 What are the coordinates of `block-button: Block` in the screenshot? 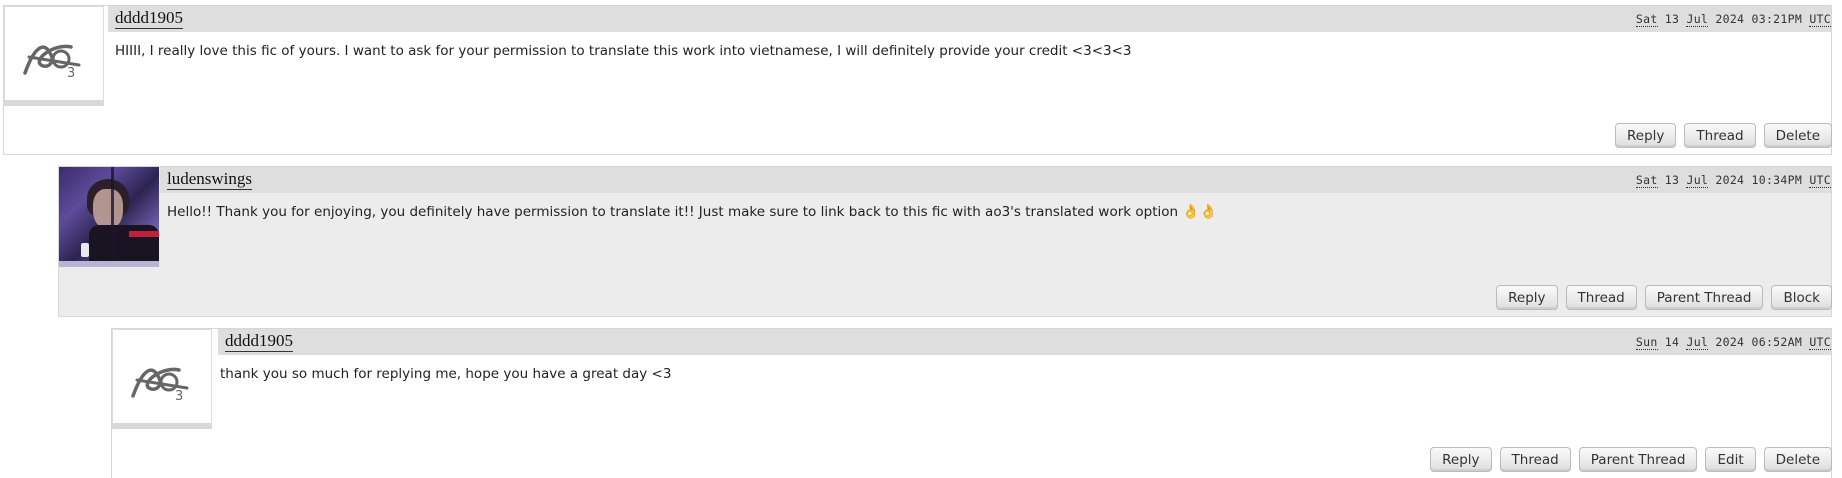 It's located at (1801, 297).